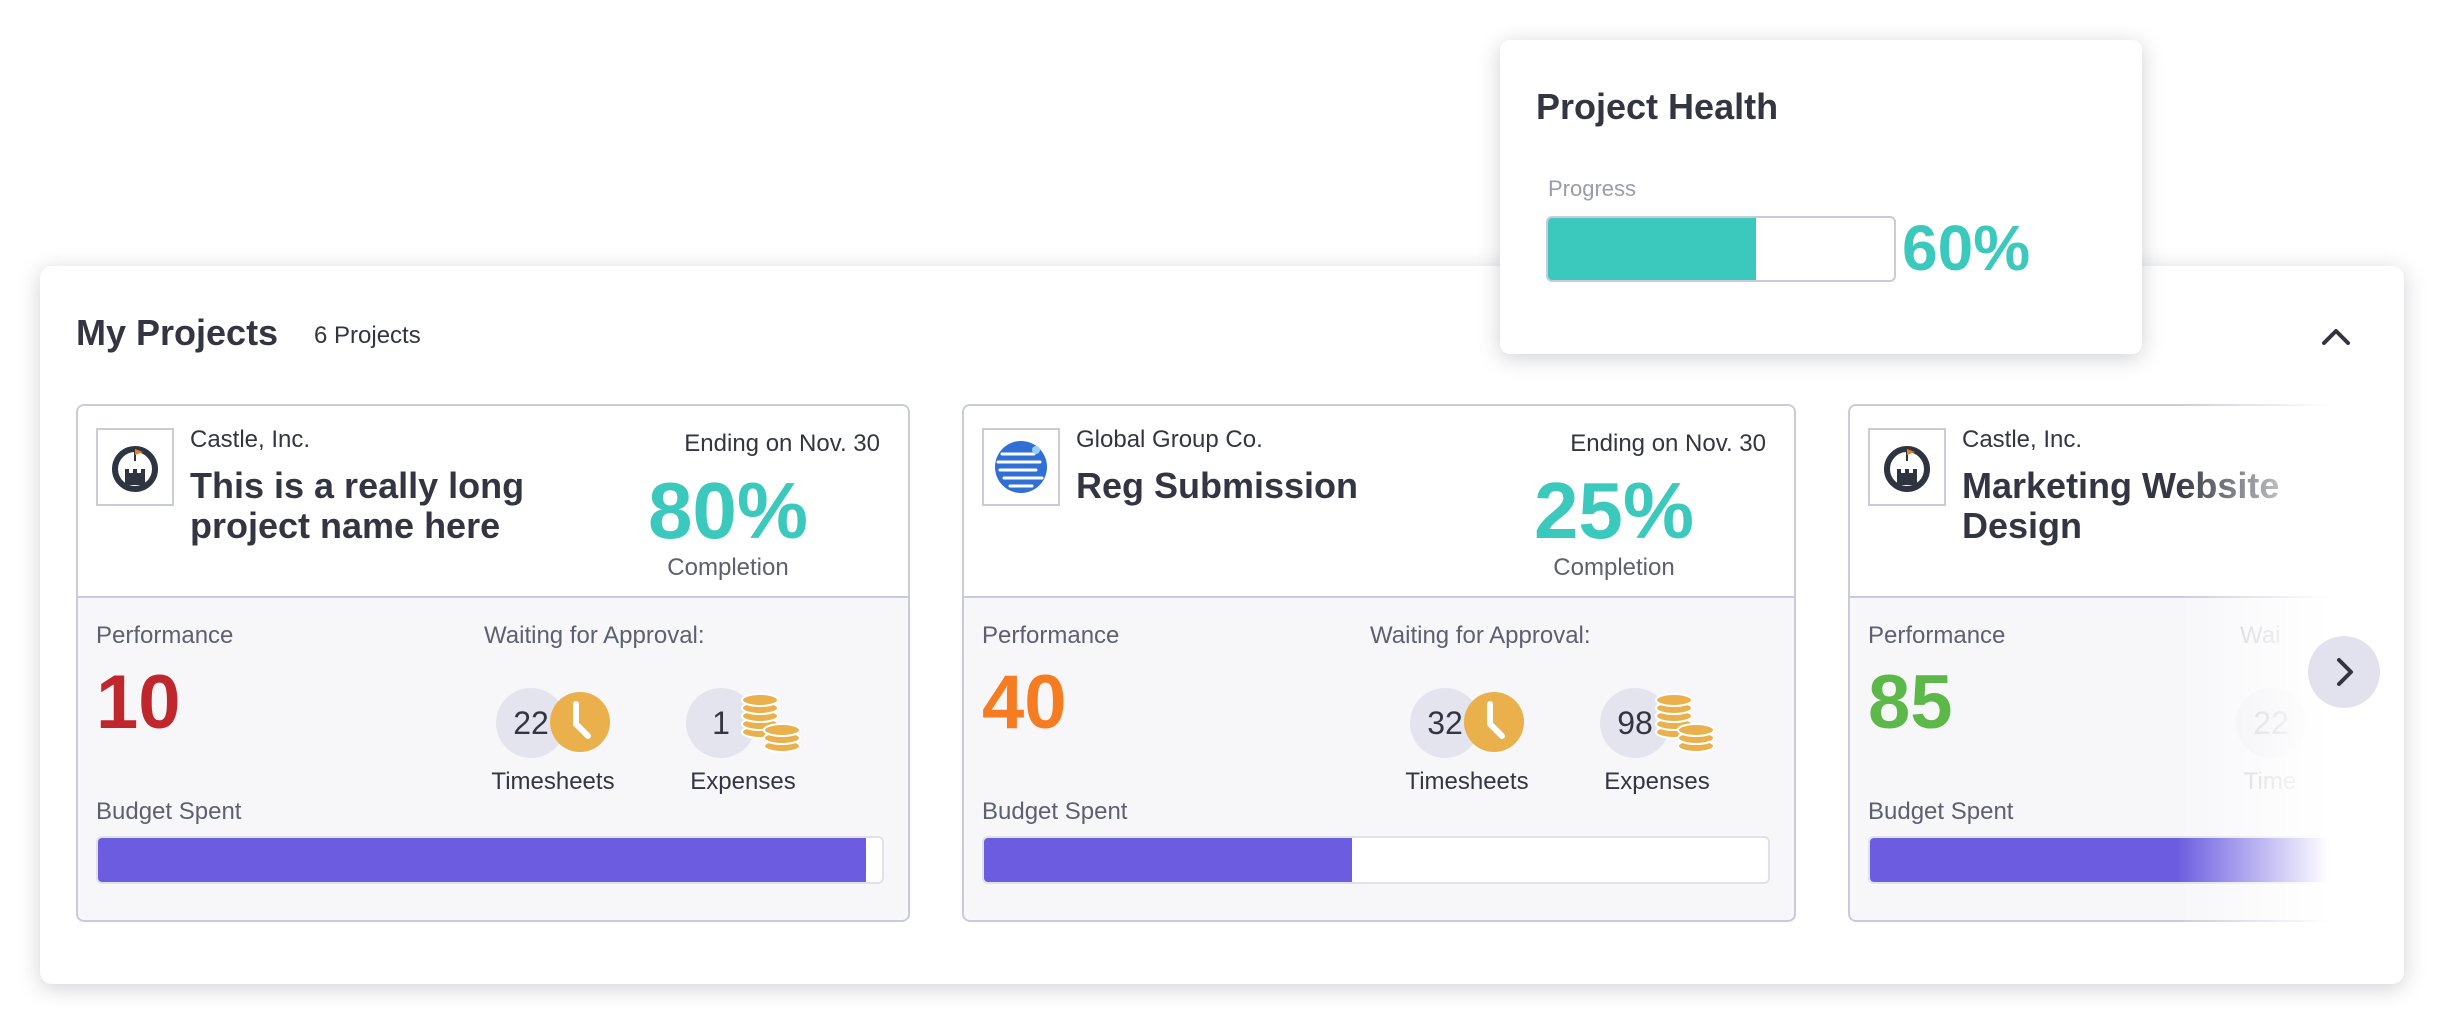 The height and width of the screenshot is (1026, 2444). Describe the element at coordinates (2270, 781) in the screenshot. I see `timesheets-label: Time` at that location.